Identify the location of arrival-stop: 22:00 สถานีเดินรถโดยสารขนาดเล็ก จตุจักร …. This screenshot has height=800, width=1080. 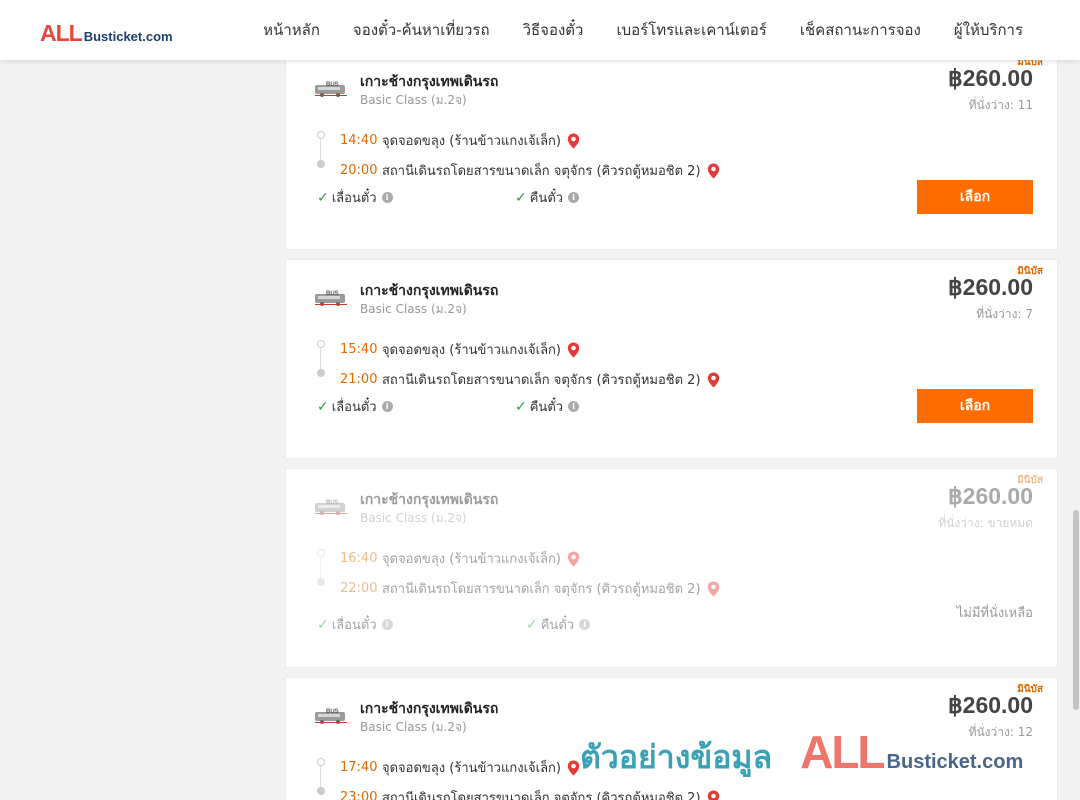
(530, 588).